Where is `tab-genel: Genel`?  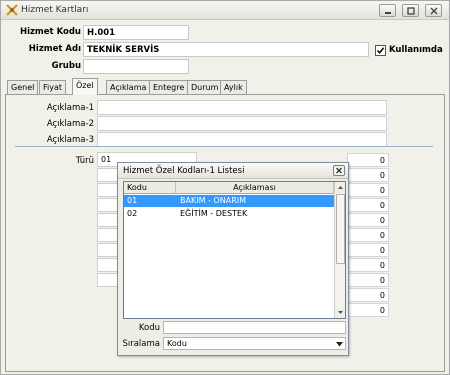 tab-genel: Genel is located at coordinates (23, 87).